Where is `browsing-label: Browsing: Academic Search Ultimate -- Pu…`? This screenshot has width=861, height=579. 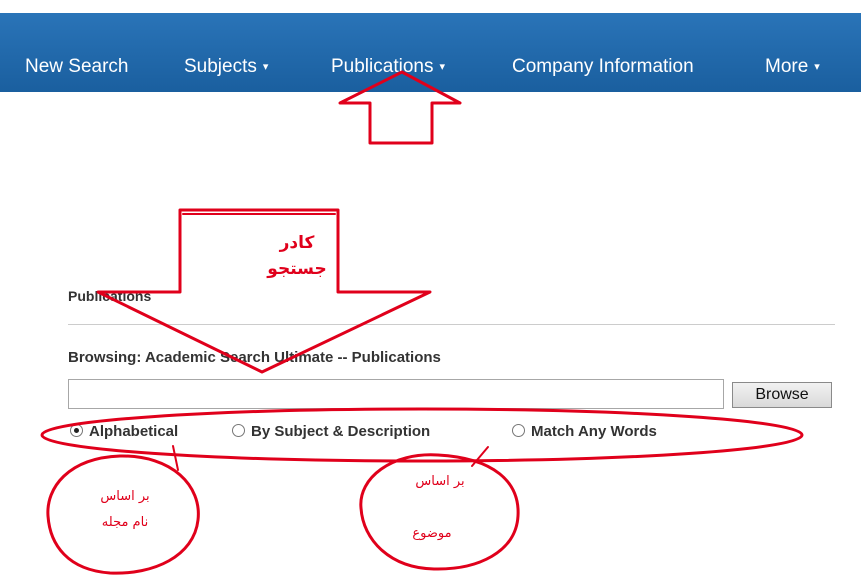 browsing-label: Browsing: Academic Search Ultimate -- Pu… is located at coordinates (254, 357).